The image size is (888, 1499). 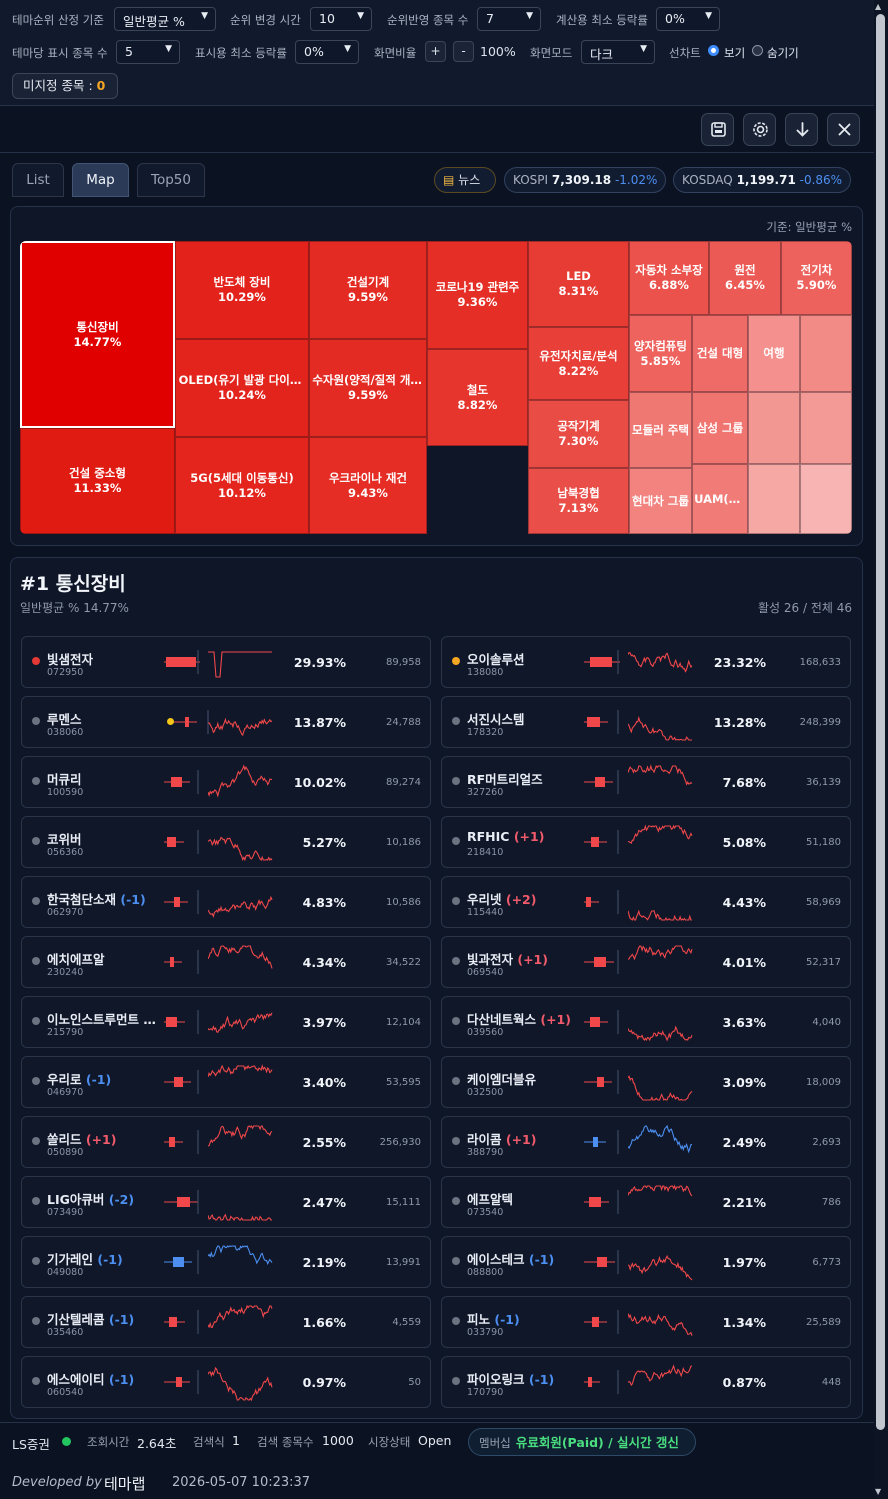 I want to click on stock-card: 기산텔레콤 (-1) 035460 1.66% 4,559, so click(x=226, y=1322).